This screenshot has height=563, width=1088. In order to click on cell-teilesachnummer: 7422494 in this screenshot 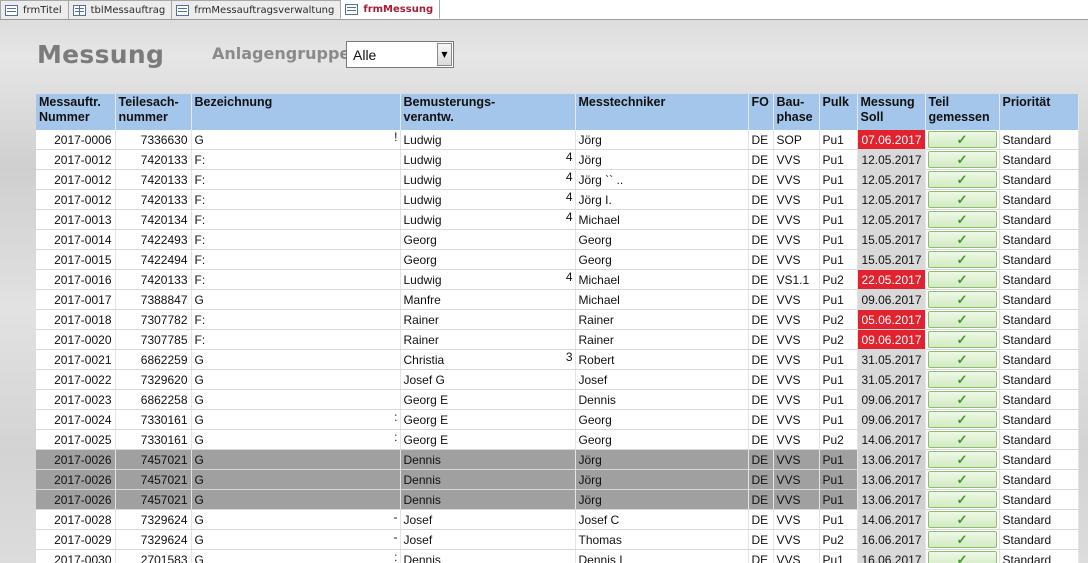, I will do `click(153, 259)`.